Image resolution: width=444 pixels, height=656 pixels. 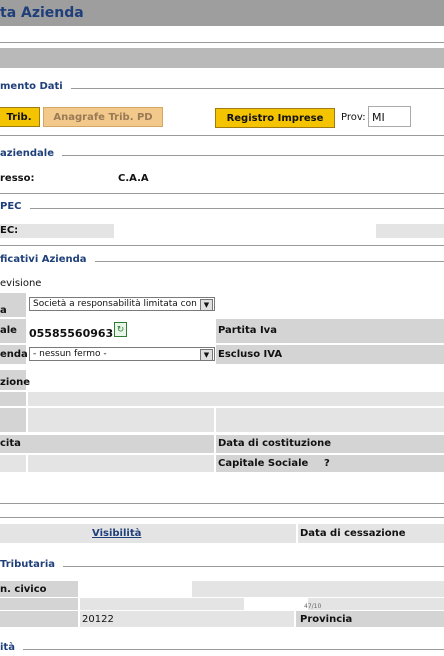 What do you see at coordinates (10, 443) in the screenshot?
I see `cita-label: cita` at bounding box center [10, 443].